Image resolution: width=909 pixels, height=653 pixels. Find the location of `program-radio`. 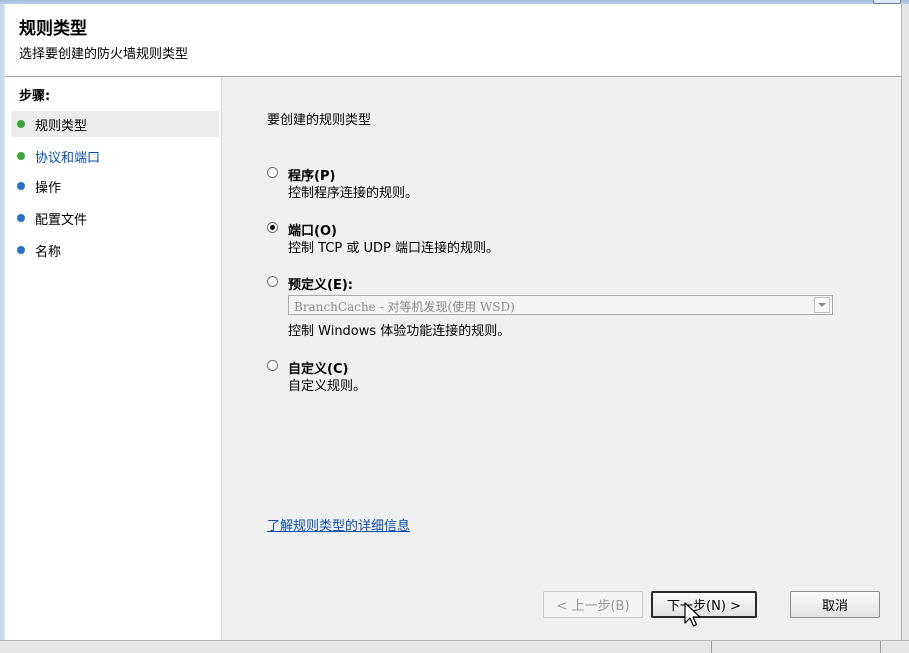

program-radio is located at coordinates (272, 172).